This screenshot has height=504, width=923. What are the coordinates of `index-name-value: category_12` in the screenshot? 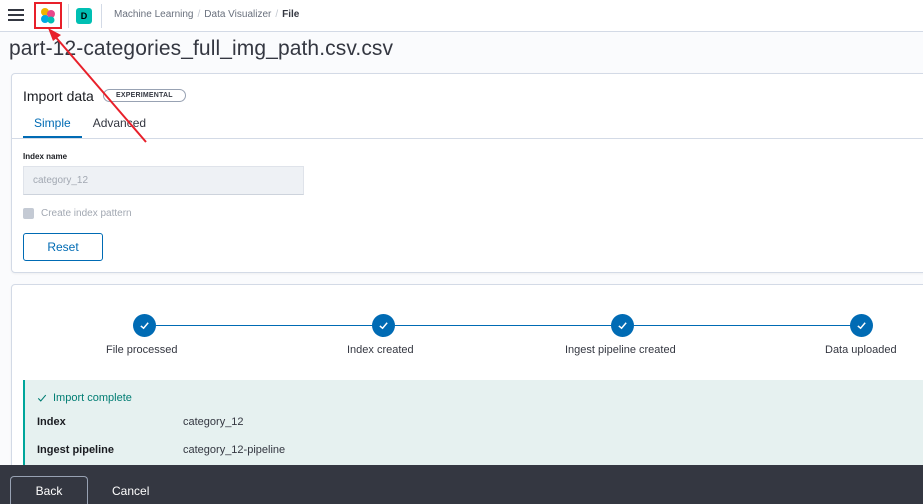 It's located at (61, 180).